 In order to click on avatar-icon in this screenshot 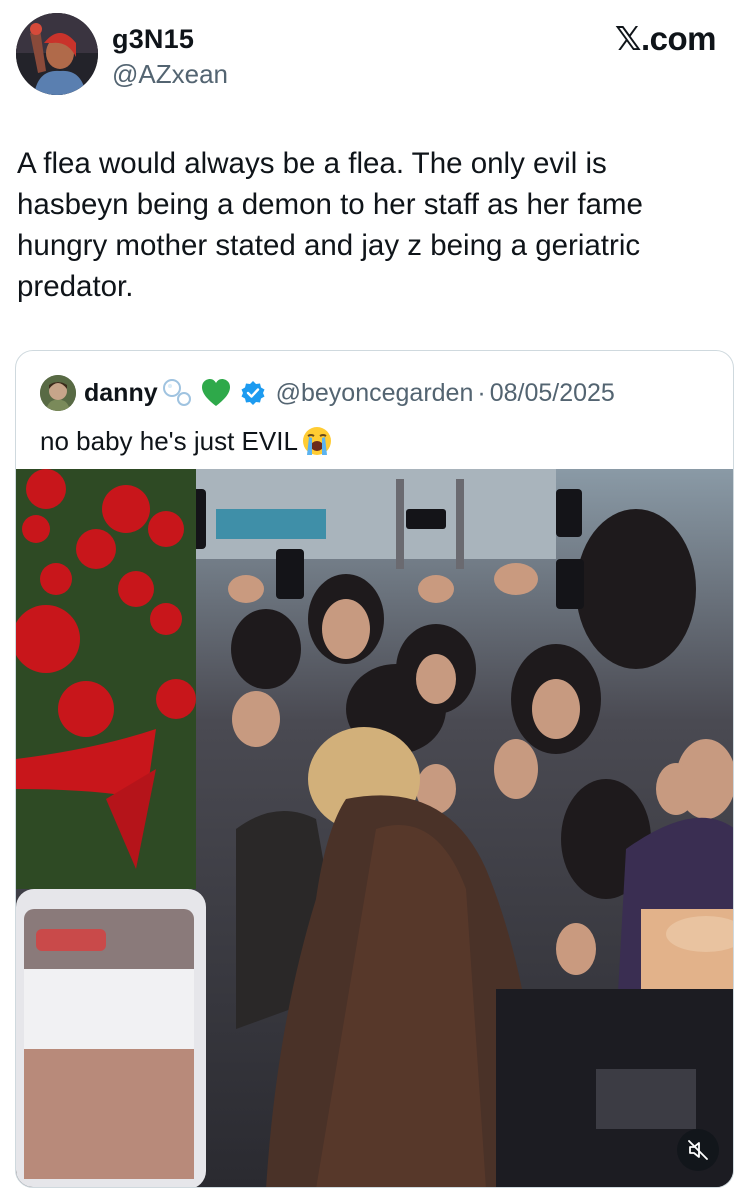, I will do `click(58, 393)`.